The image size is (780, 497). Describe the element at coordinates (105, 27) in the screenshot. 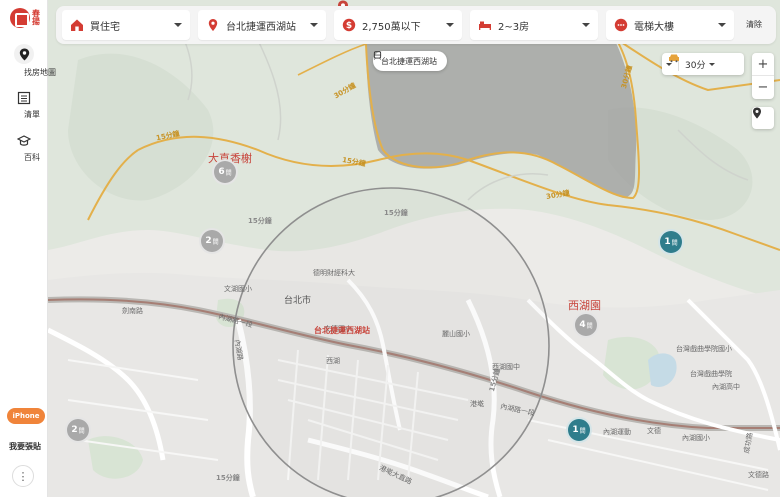

I see `filter-label: 買住宅` at that location.